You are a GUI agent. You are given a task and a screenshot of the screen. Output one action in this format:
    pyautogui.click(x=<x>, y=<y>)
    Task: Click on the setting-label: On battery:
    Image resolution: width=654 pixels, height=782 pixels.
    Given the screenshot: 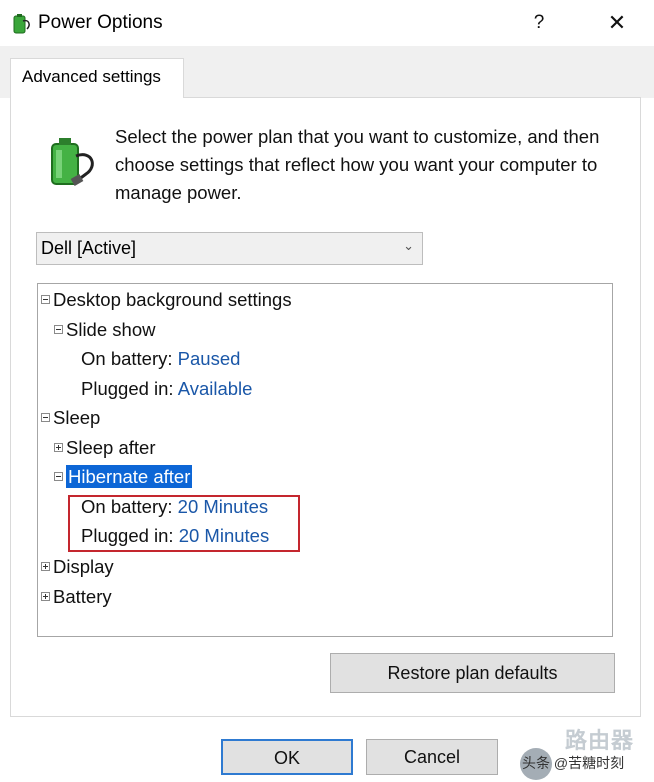 What is the action you would take?
    pyautogui.click(x=127, y=358)
    